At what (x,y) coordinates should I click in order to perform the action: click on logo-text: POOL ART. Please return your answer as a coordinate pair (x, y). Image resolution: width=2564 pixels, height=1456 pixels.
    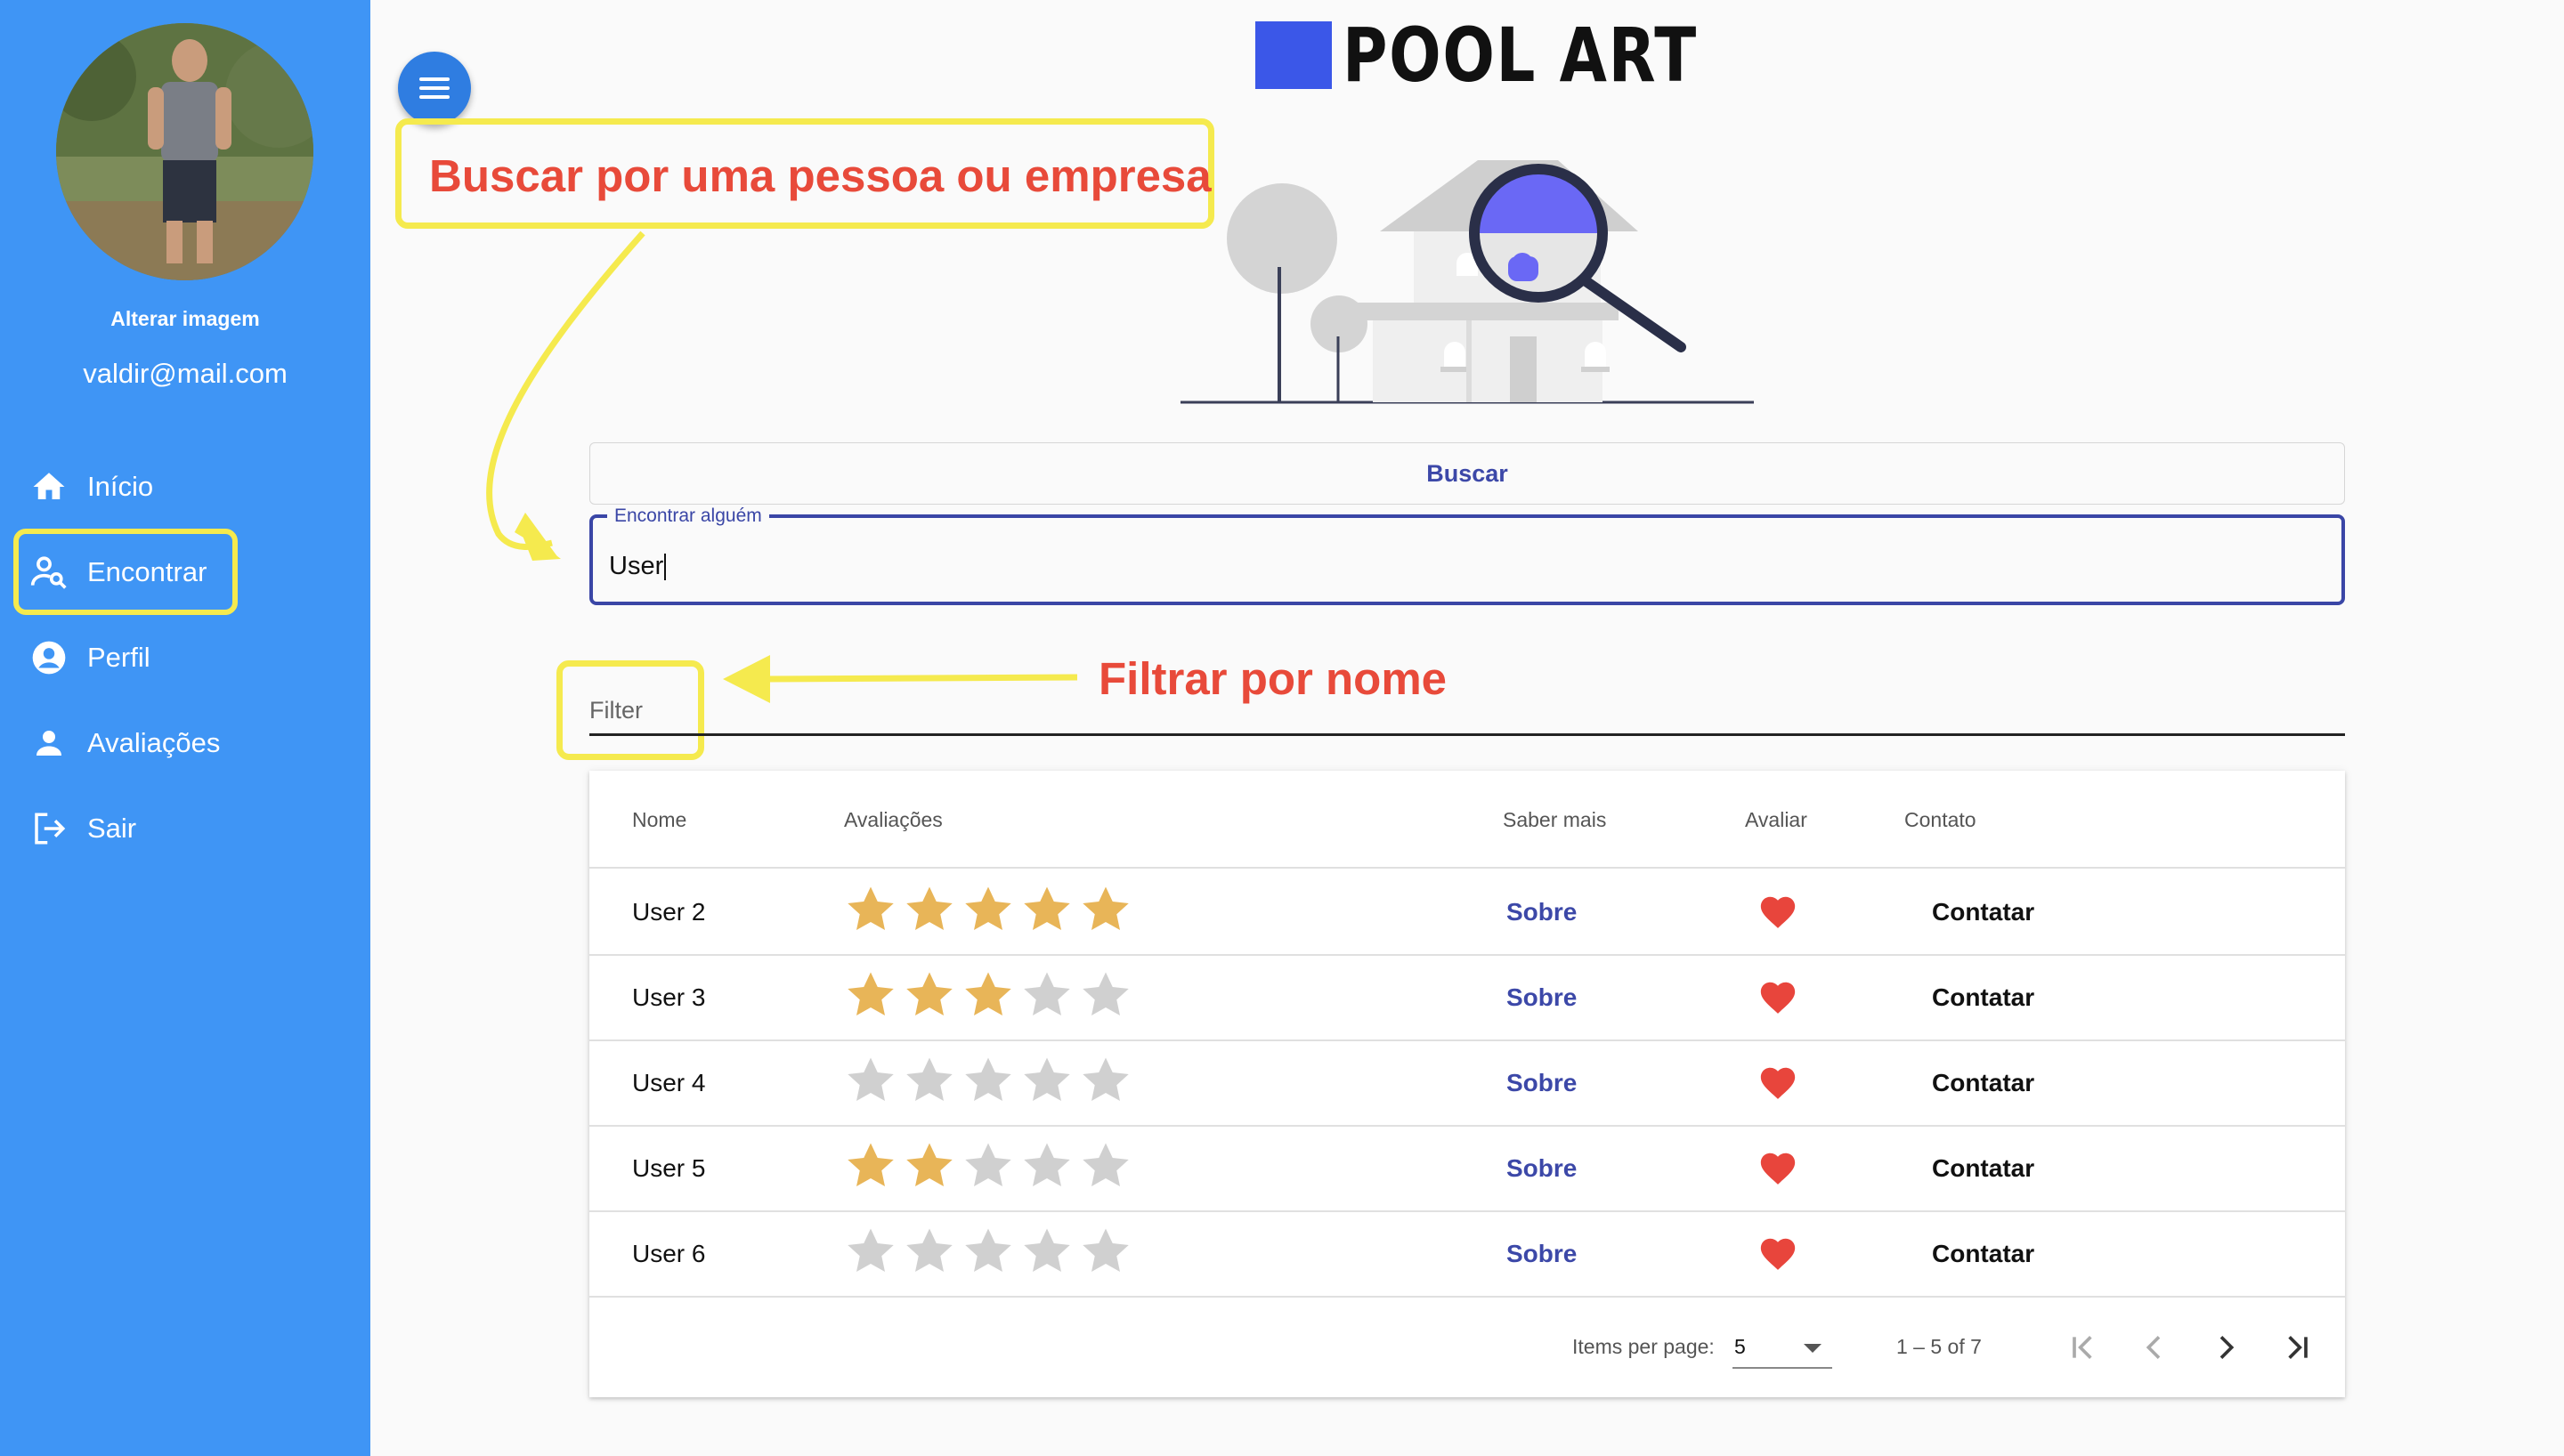
    Looking at the image, I should click on (1520, 55).